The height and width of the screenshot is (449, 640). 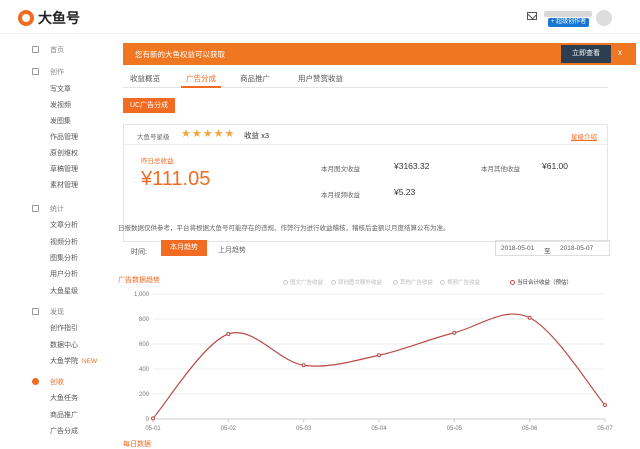 What do you see at coordinates (144, 320) in the screenshot?
I see `y-tick-label: 800` at bounding box center [144, 320].